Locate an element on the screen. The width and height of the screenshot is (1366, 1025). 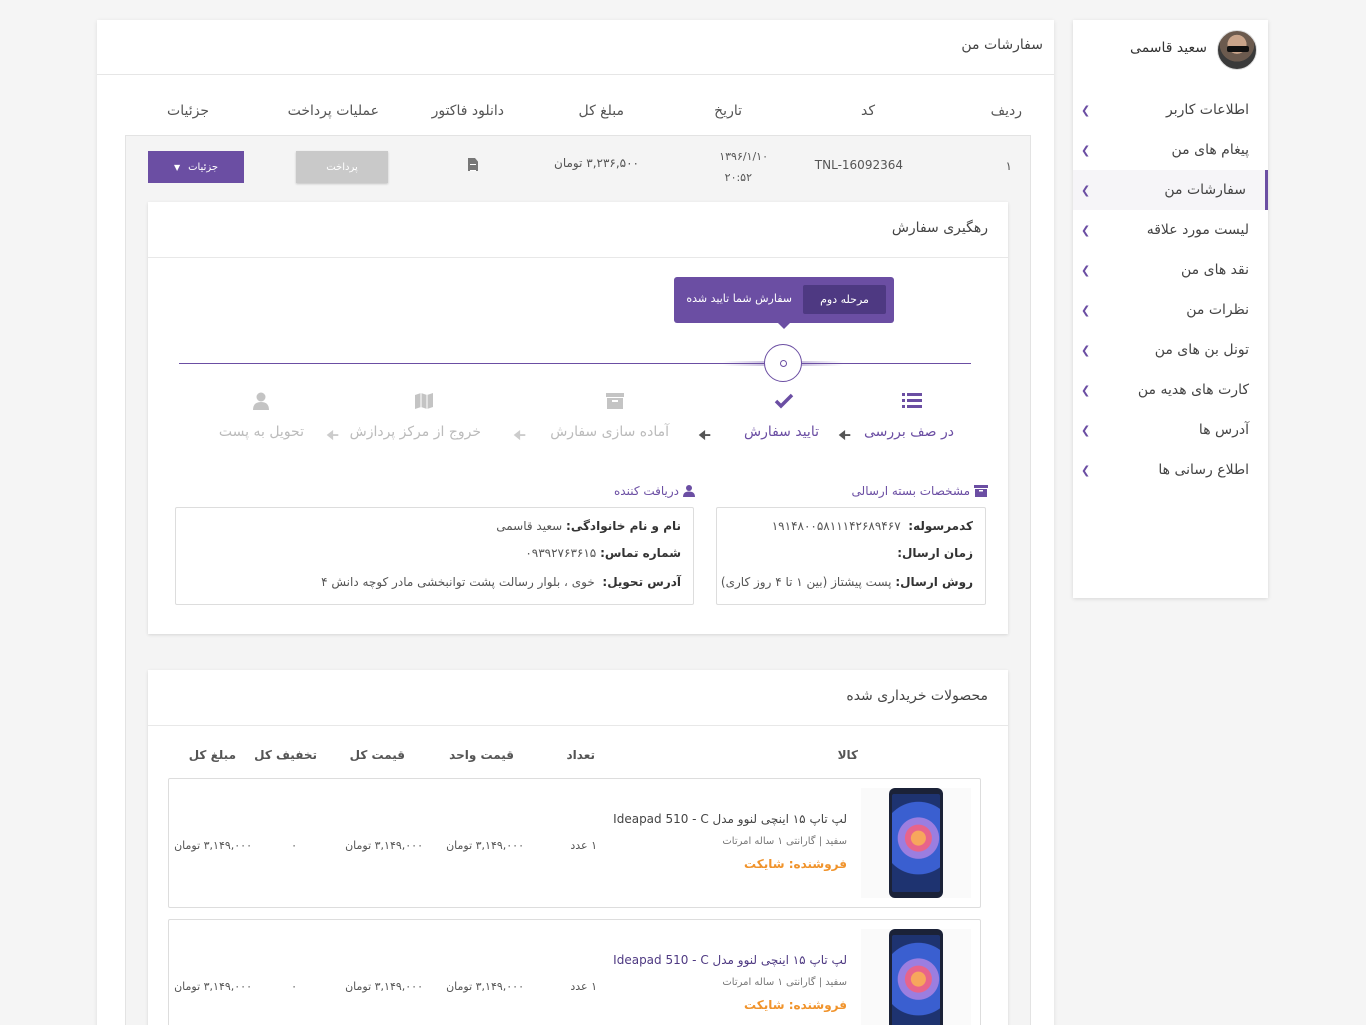
sidebar-item-orders: ❮ سفارشات من is located at coordinates (1170, 190).